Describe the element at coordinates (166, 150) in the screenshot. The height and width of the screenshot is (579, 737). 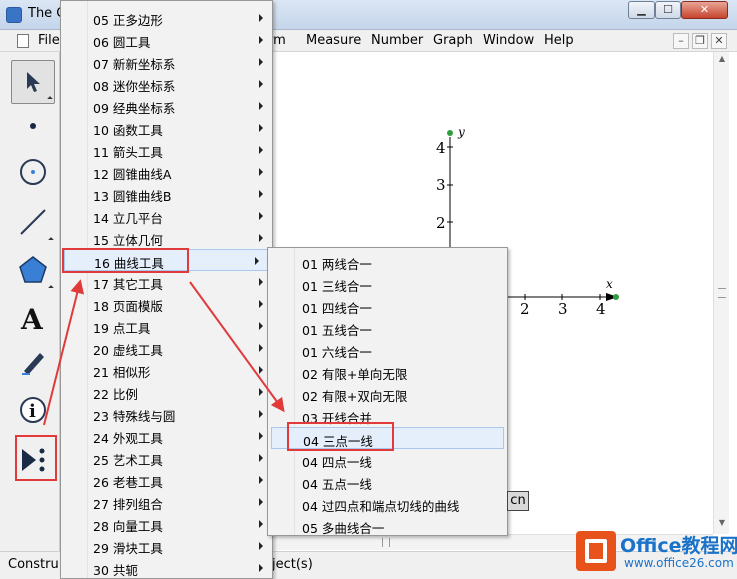
I see `menu-item: 11 箭头工具` at that location.